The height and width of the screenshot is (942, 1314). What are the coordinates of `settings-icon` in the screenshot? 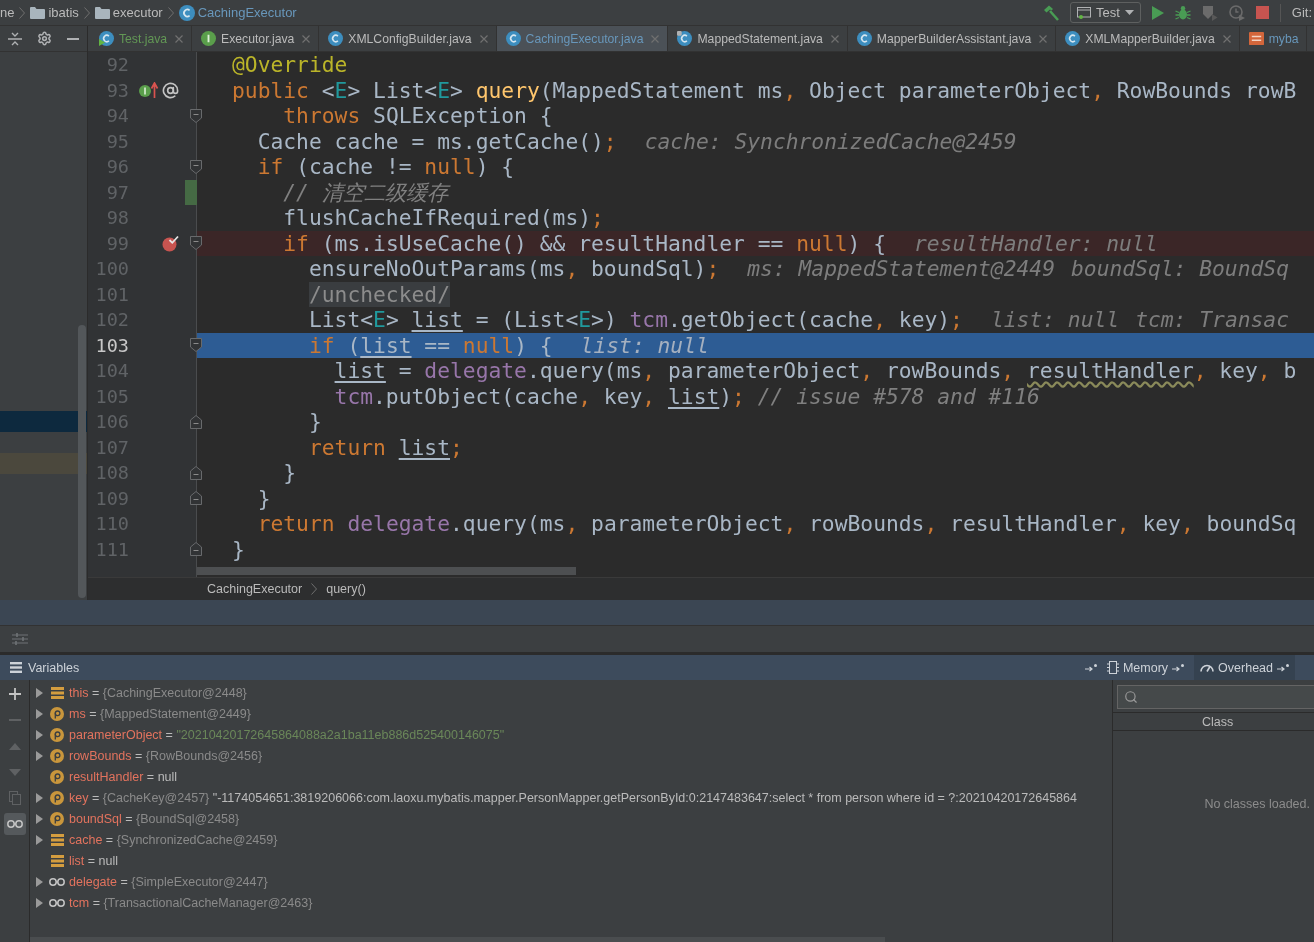 It's located at (44, 38).